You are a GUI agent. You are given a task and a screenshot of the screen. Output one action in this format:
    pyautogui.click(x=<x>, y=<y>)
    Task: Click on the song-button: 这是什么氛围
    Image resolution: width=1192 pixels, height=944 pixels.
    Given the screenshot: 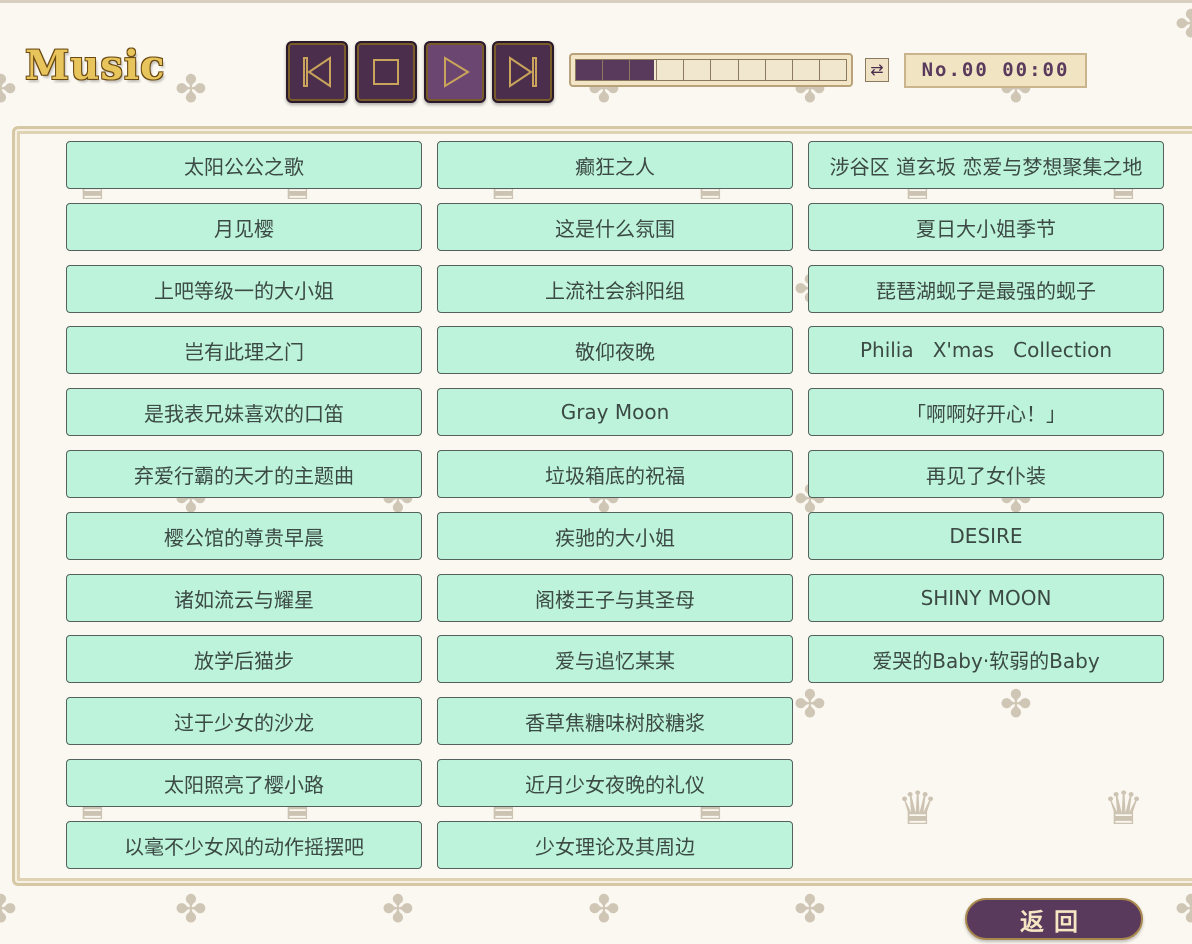 What is the action you would take?
    pyautogui.click(x=615, y=227)
    